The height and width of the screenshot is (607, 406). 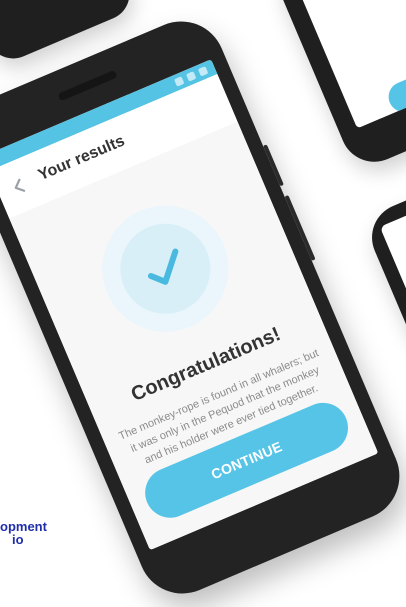 What do you see at coordinates (273, 165) in the screenshot?
I see `phone-side-button` at bounding box center [273, 165].